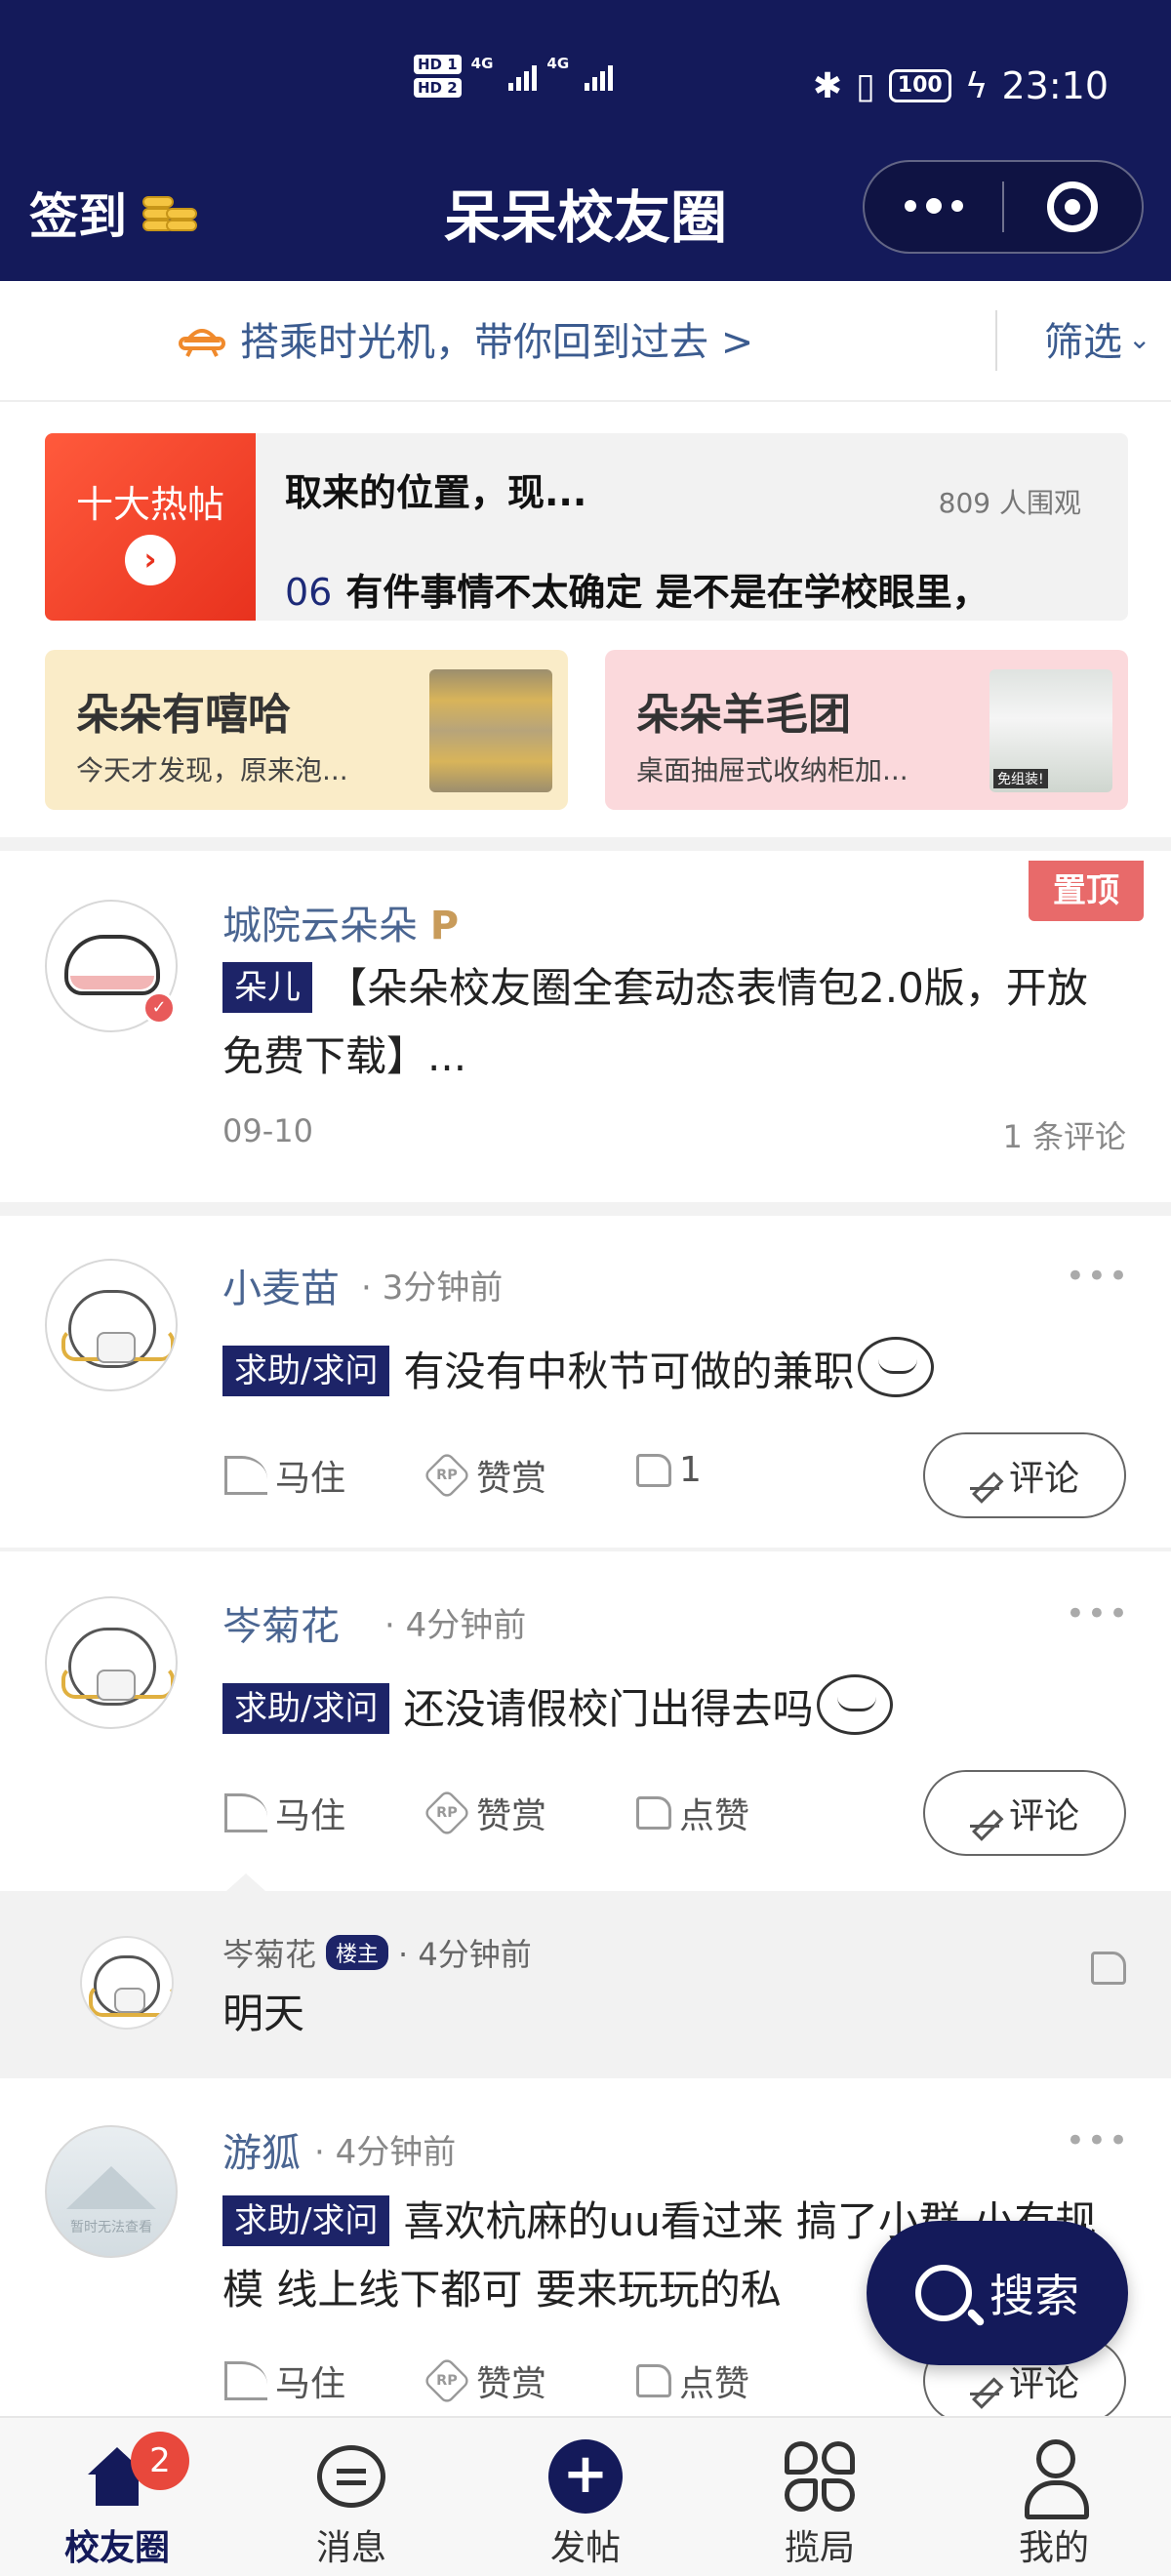  What do you see at coordinates (690, 1470) in the screenshot?
I see `like-count: 1` at bounding box center [690, 1470].